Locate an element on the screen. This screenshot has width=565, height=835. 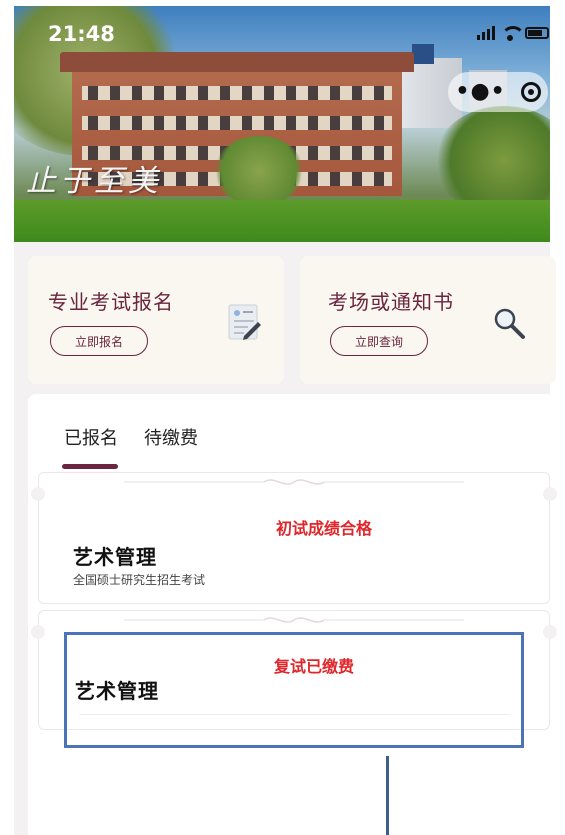
highlight-box is located at coordinates (294, 690).